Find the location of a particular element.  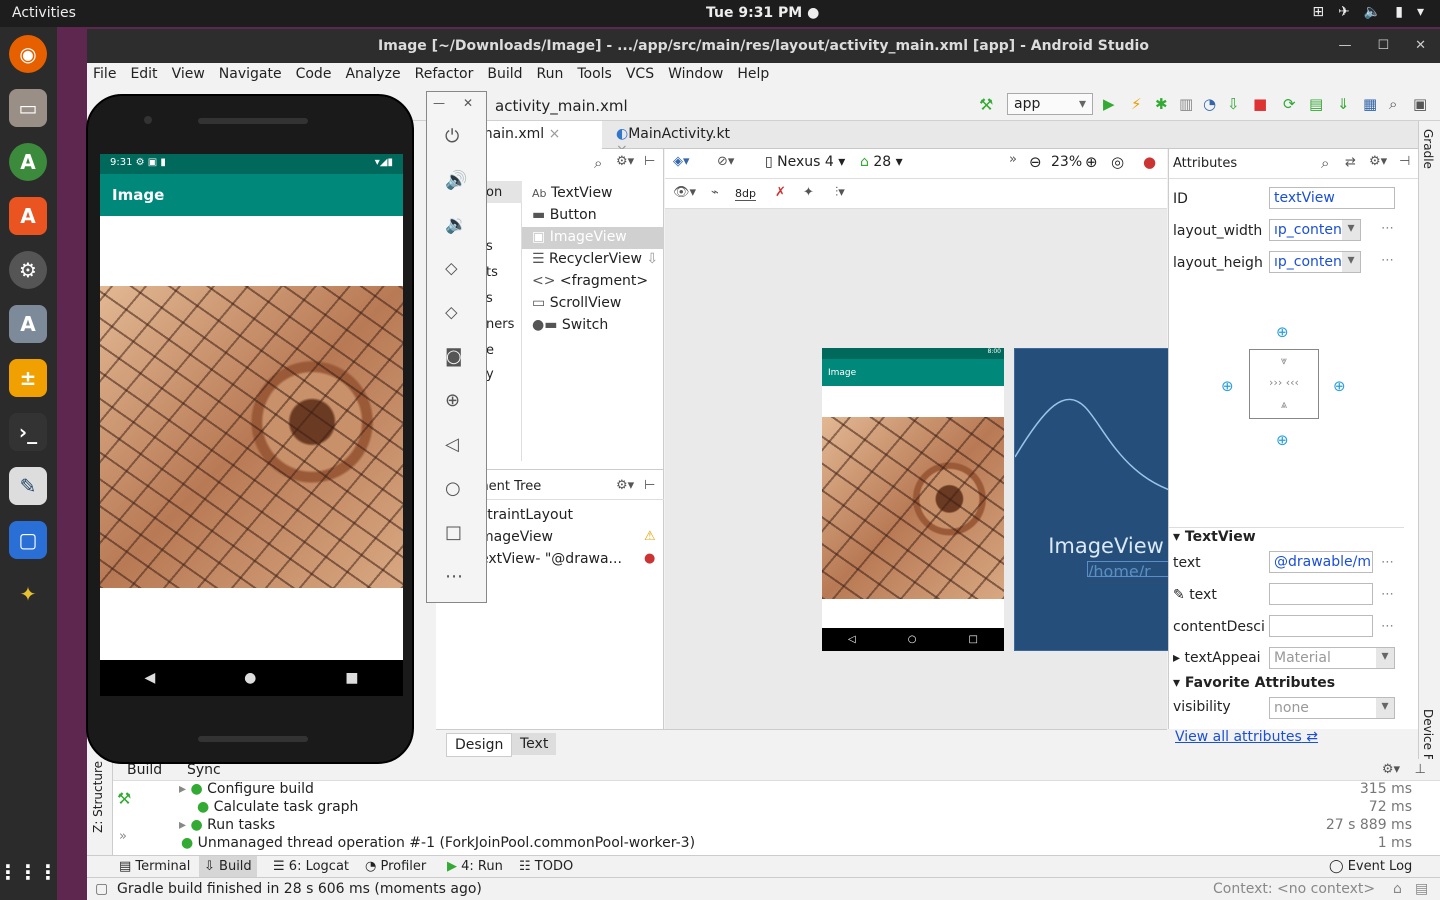

content-description-field is located at coordinates (1321, 626).